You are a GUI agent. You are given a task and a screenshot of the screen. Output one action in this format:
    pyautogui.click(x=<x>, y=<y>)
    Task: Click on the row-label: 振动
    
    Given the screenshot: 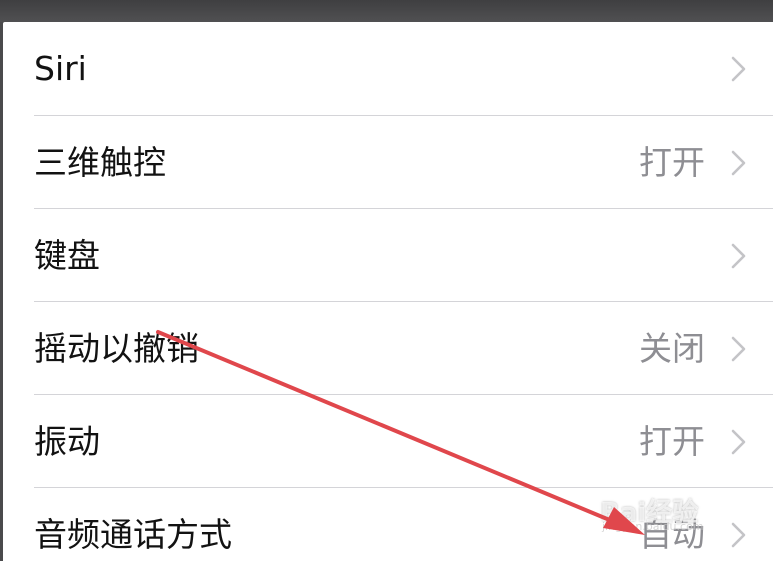 What is the action you would take?
    pyautogui.click(x=67, y=441)
    